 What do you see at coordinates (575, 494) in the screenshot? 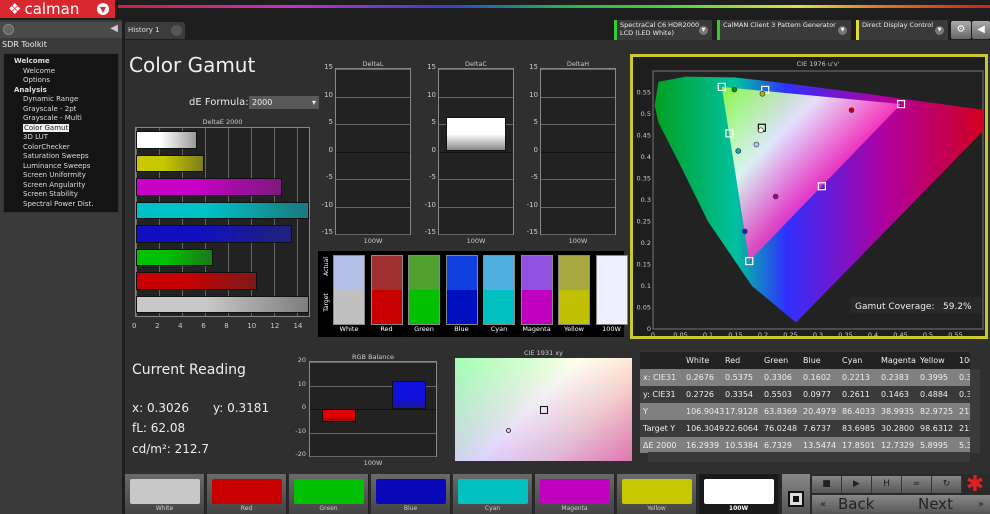
I see `pattern-button-magenta: Magenta` at bounding box center [575, 494].